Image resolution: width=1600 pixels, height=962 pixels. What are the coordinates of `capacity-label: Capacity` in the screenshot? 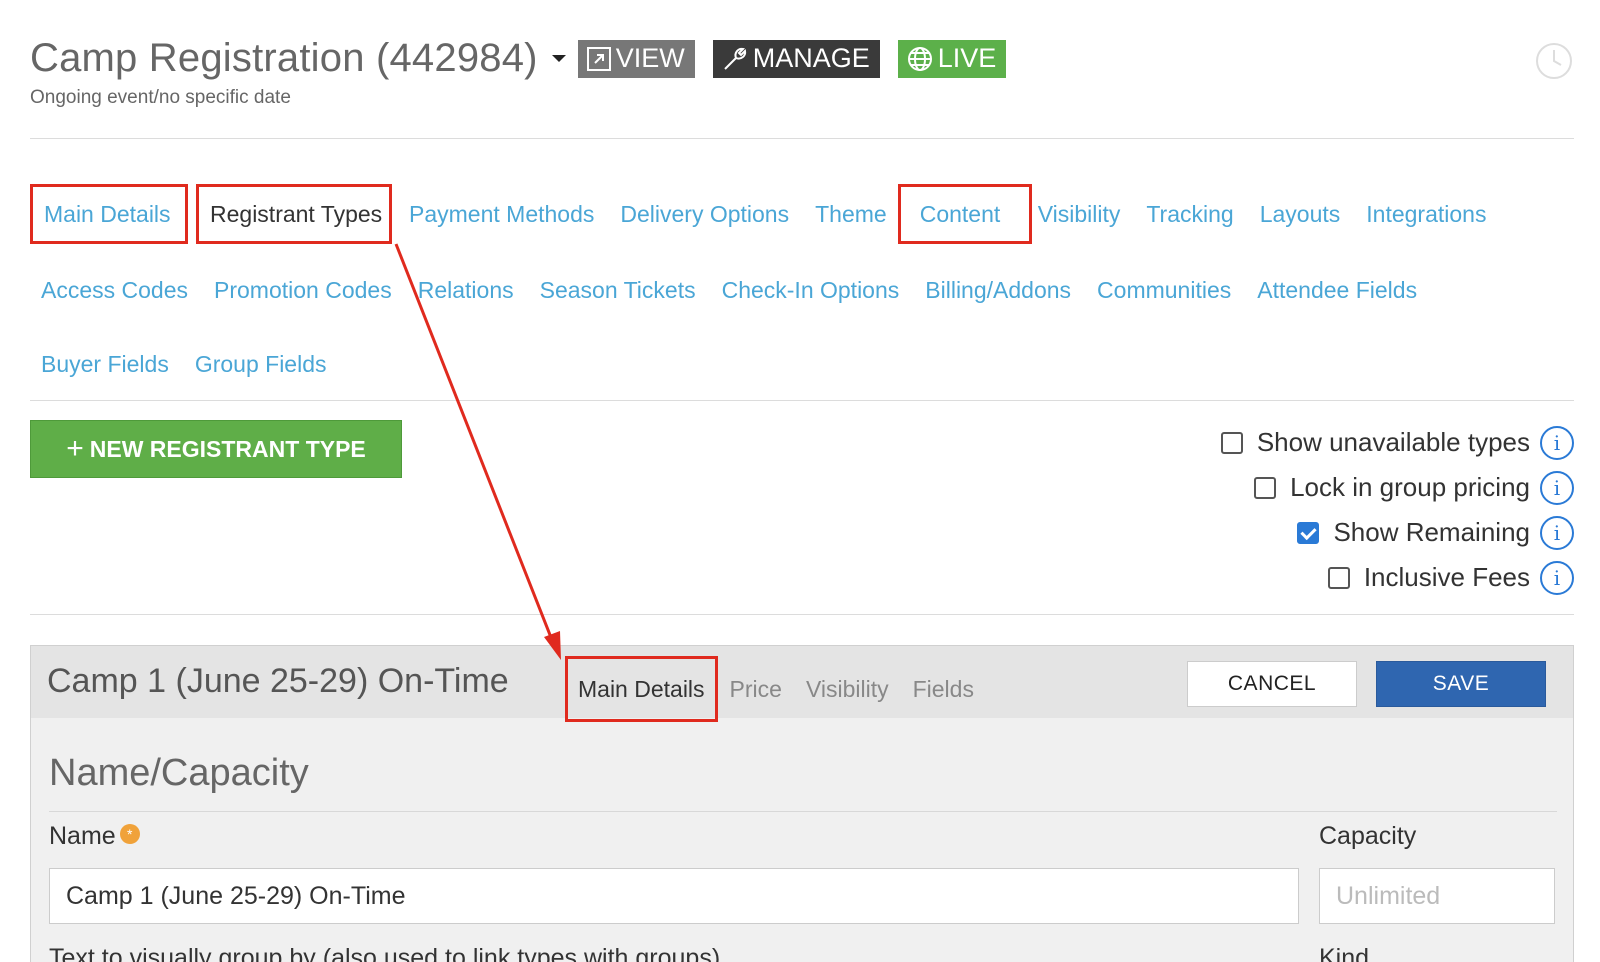 It's located at (1368, 836).